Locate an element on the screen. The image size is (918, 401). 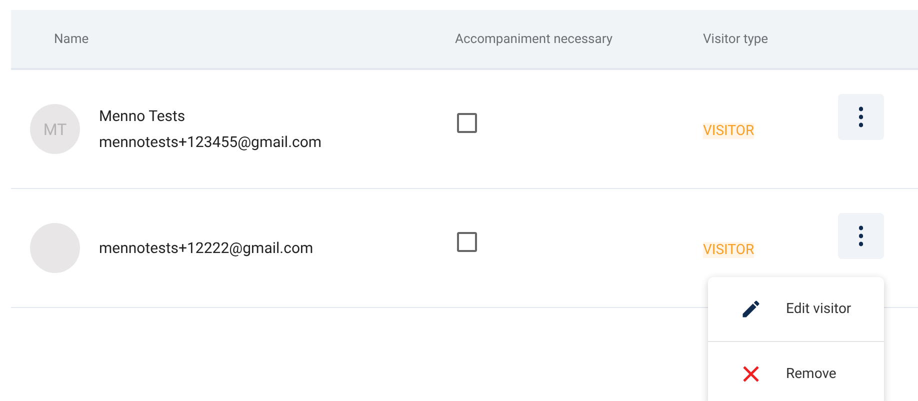
visitor-email: mennotests+12222@gmail.com is located at coordinates (206, 248).